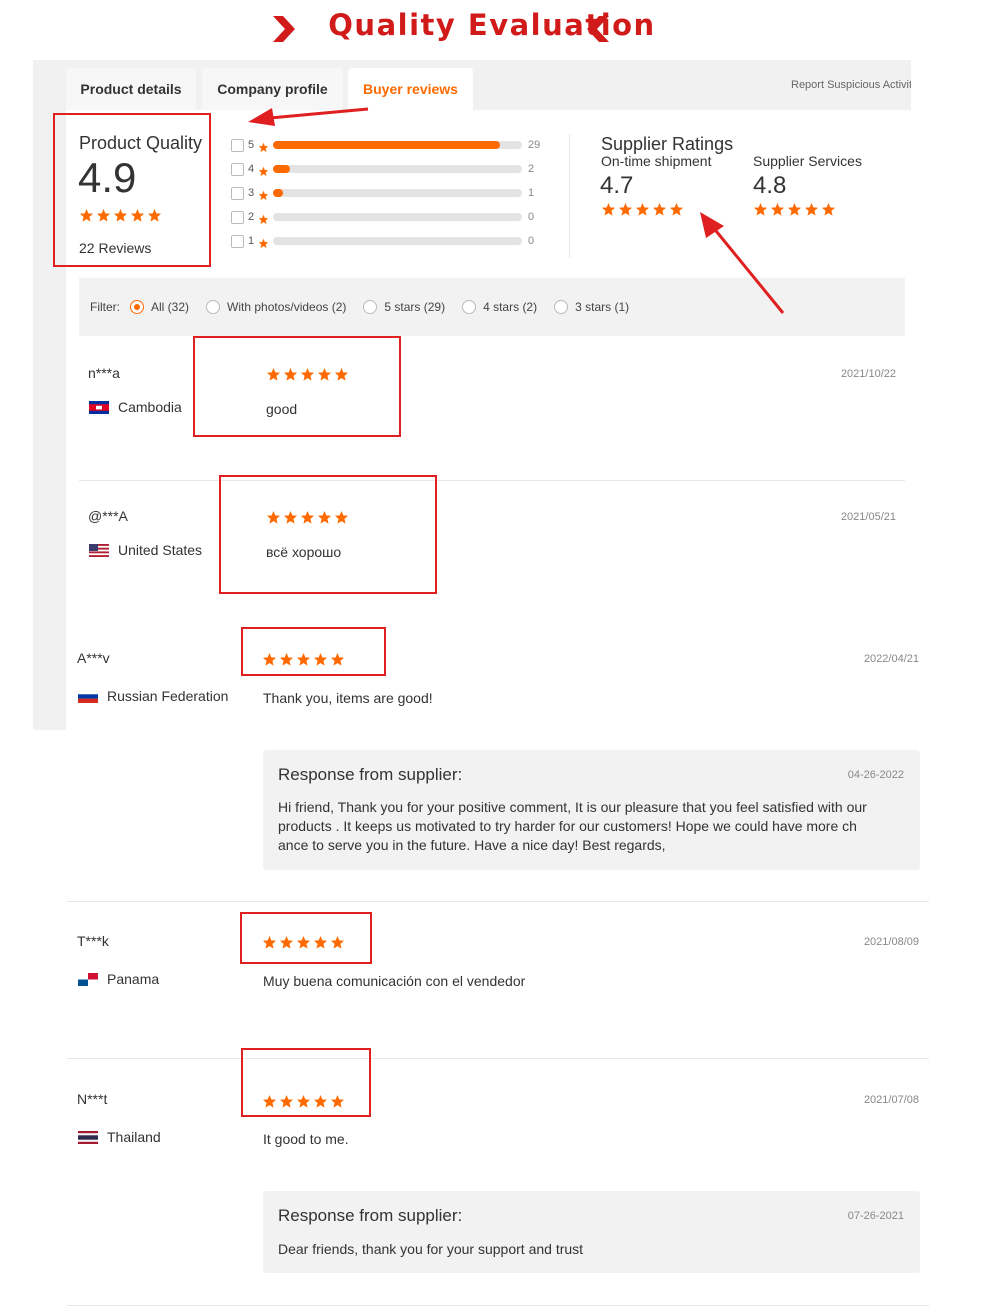  What do you see at coordinates (667, 144) in the screenshot?
I see `supplier-ratings-title: Supplier Ratings` at bounding box center [667, 144].